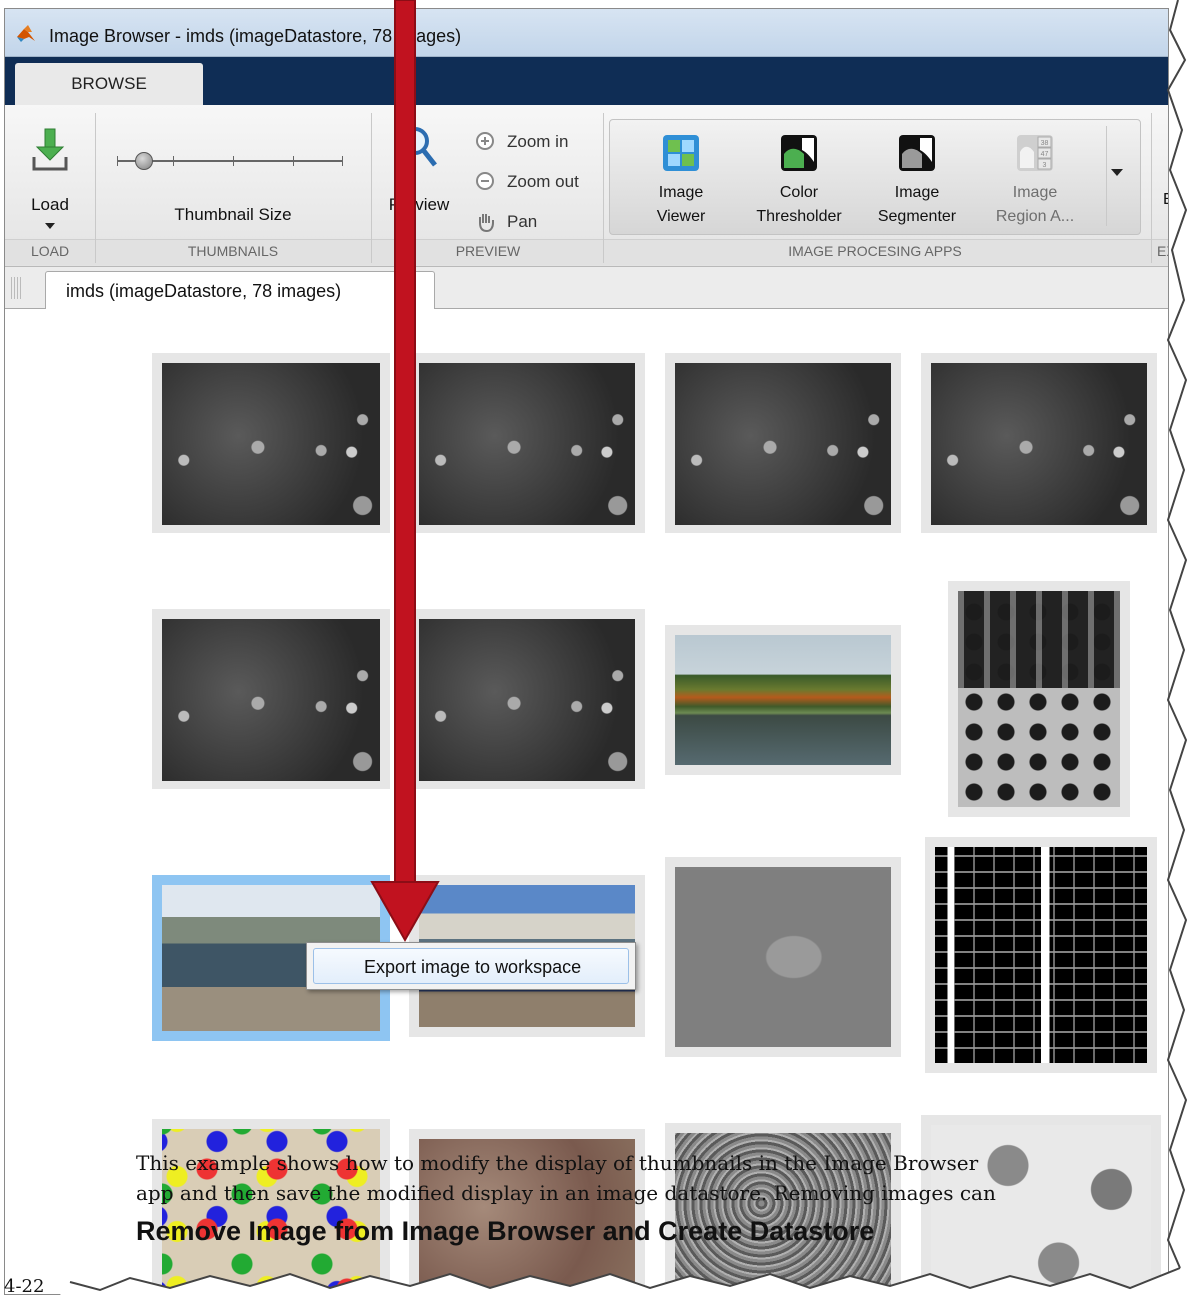  Describe the element at coordinates (1045, 143) in the screenshot. I see `region-count-label: 38` at that location.